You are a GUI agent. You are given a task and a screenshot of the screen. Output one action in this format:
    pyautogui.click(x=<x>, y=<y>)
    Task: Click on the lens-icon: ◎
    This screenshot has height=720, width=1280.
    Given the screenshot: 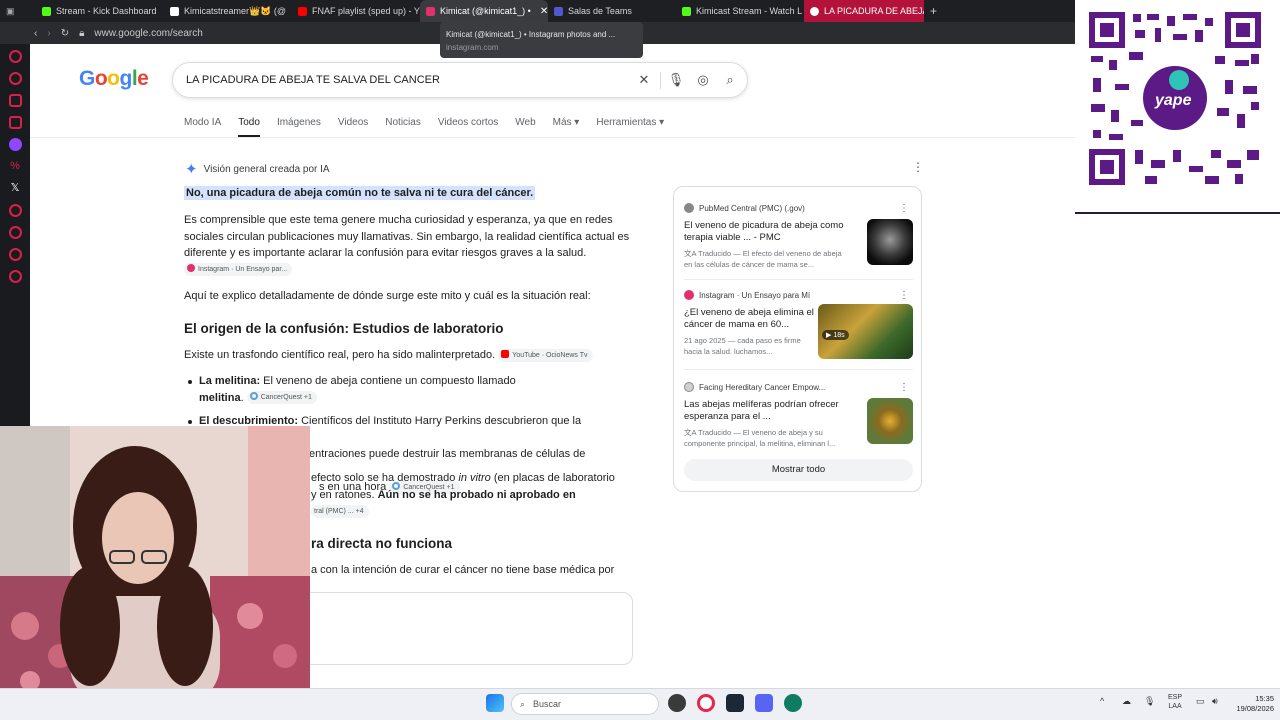 What is the action you would take?
    pyautogui.click(x=703, y=80)
    